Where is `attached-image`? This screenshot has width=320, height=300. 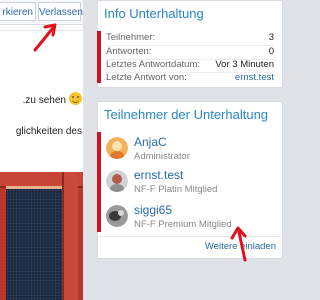 attached-image is located at coordinates (41, 236).